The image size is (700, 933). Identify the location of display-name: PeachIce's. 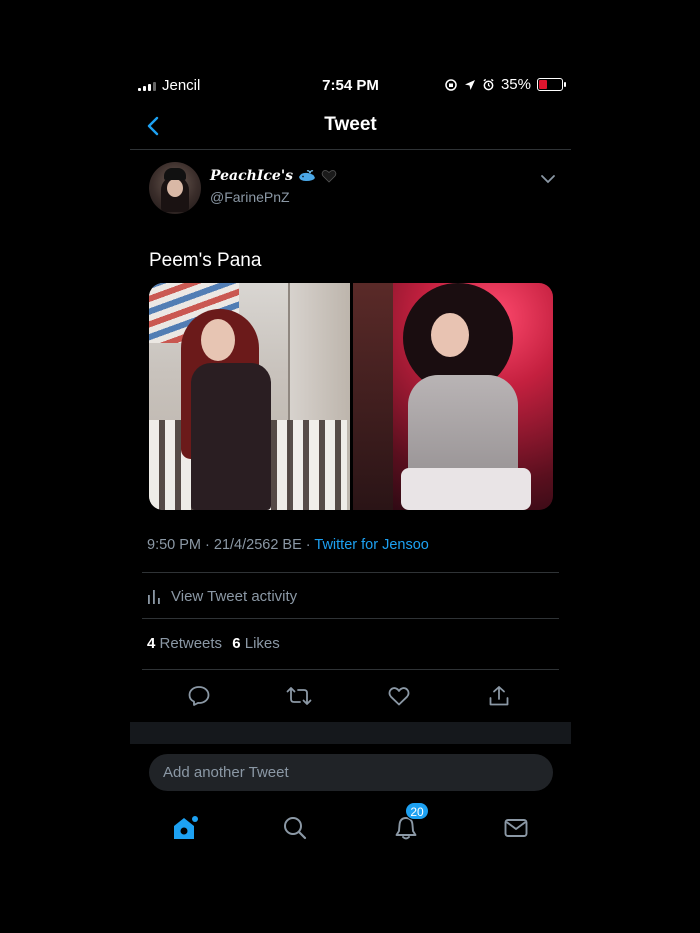
(273, 176).